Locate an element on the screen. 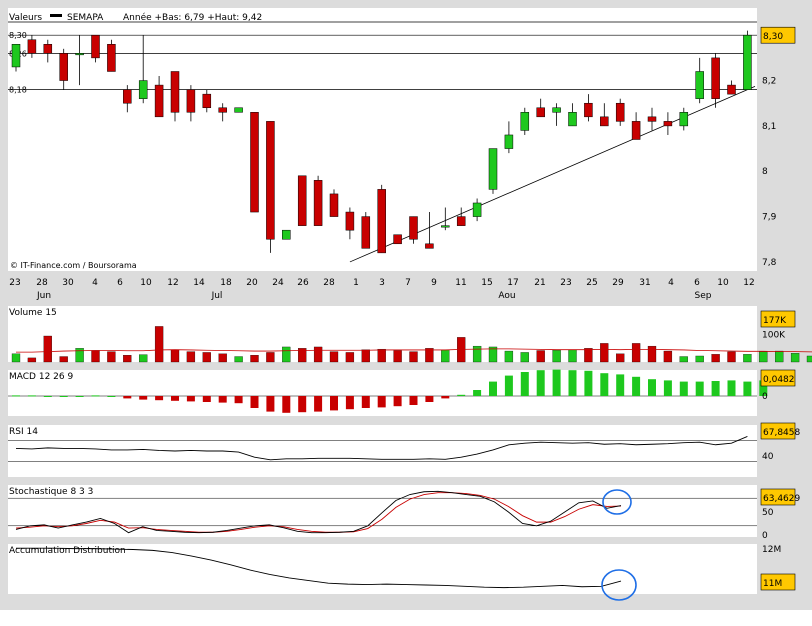  x-axis-day-label: 6 is located at coordinates (120, 283).